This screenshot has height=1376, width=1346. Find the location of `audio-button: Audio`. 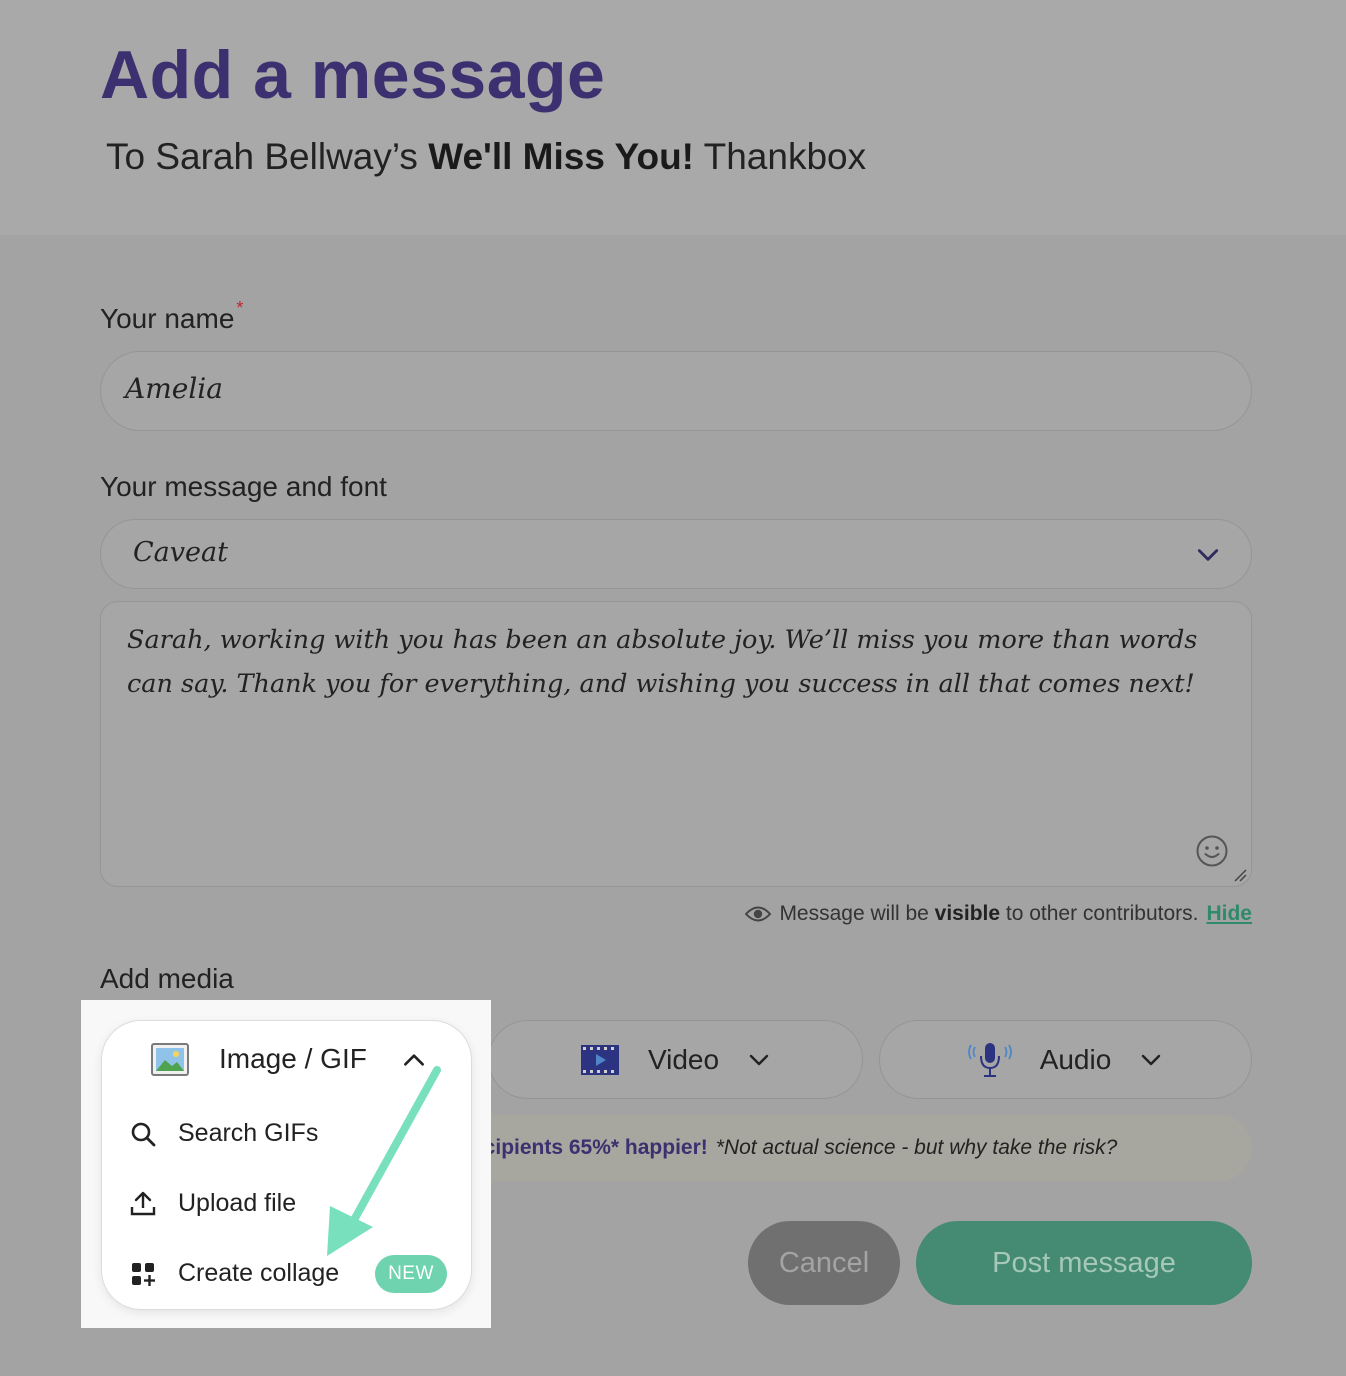

audio-button: Audio is located at coordinates (1065, 1059).